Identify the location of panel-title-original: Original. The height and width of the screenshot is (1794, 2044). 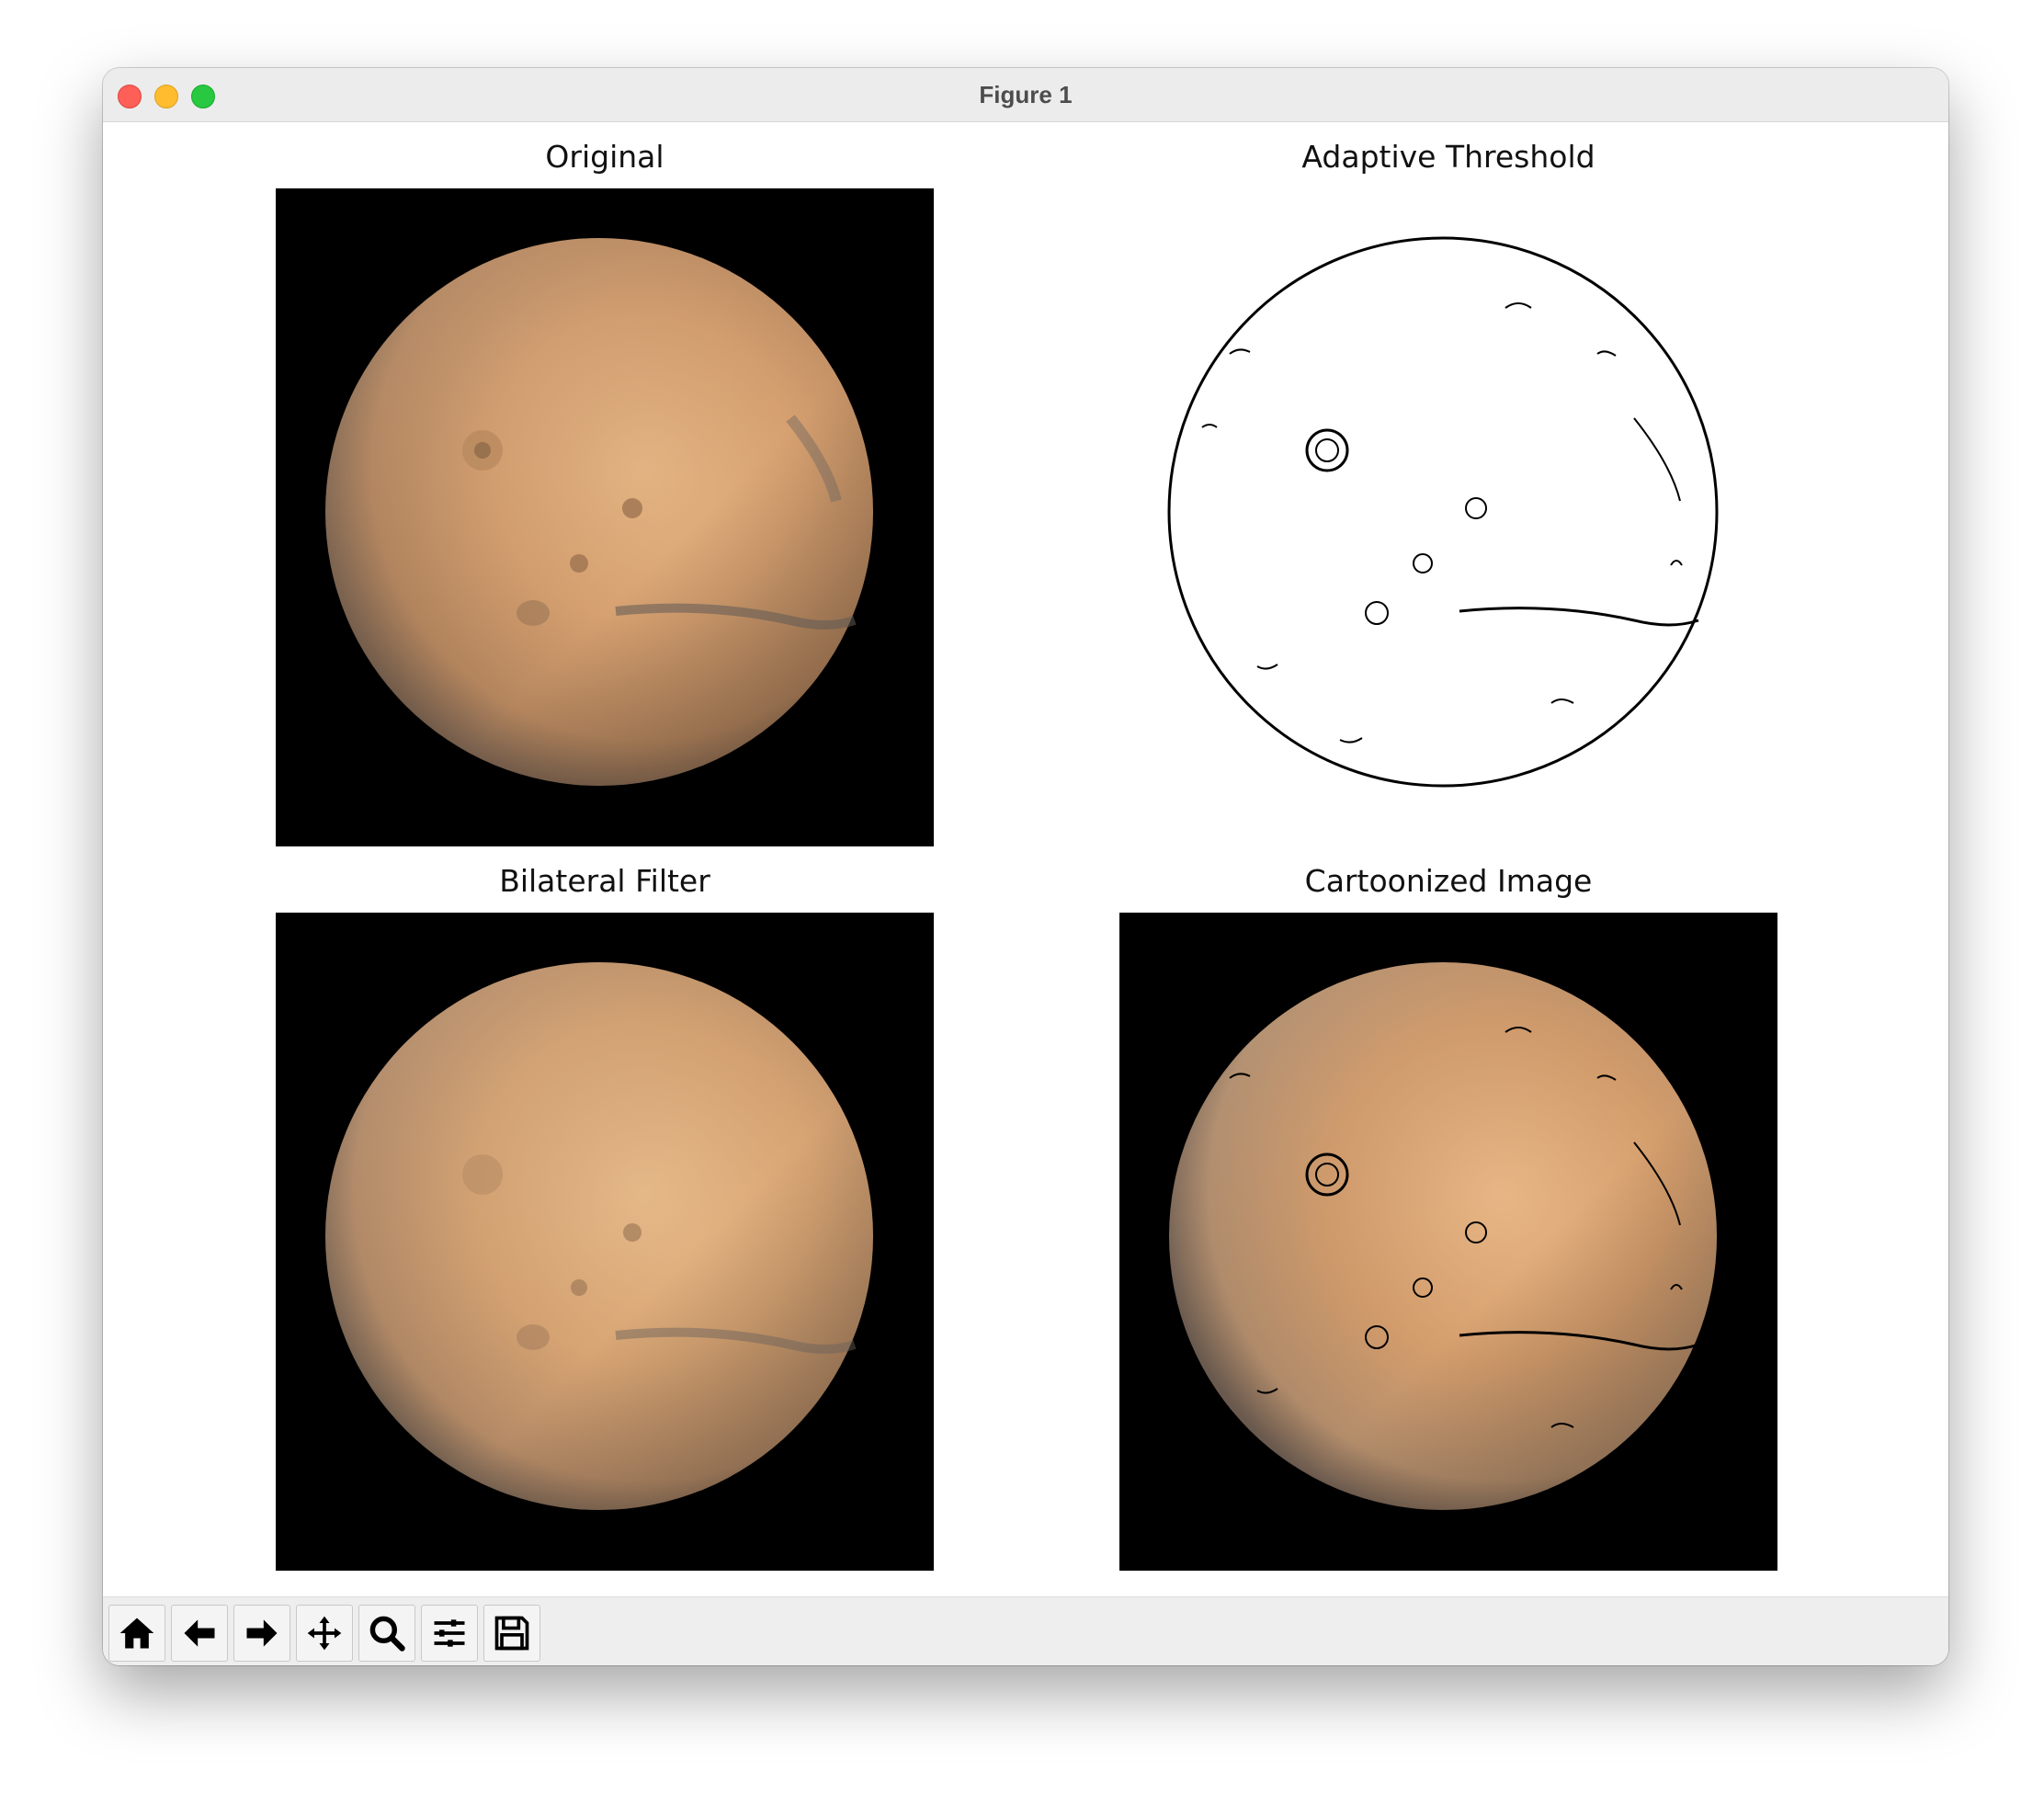
(604, 157).